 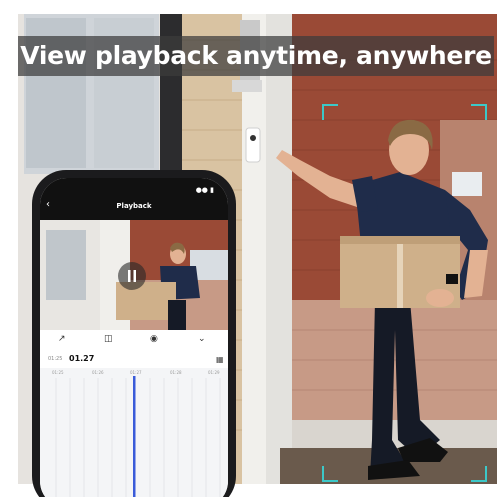 I want to click on fullscreen-icon: ↗, so click(x=62, y=339).